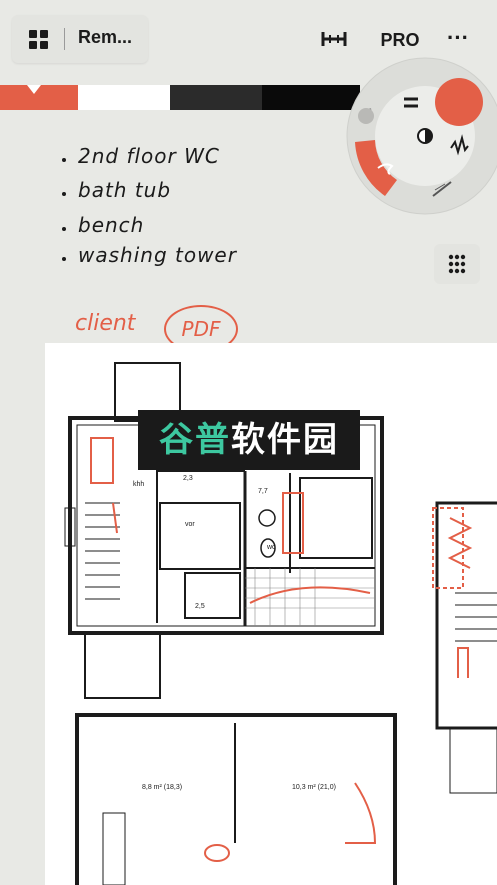  Describe the element at coordinates (162, 787) in the screenshot. I see `plan-label: 8,8 m² (18,3)` at that location.